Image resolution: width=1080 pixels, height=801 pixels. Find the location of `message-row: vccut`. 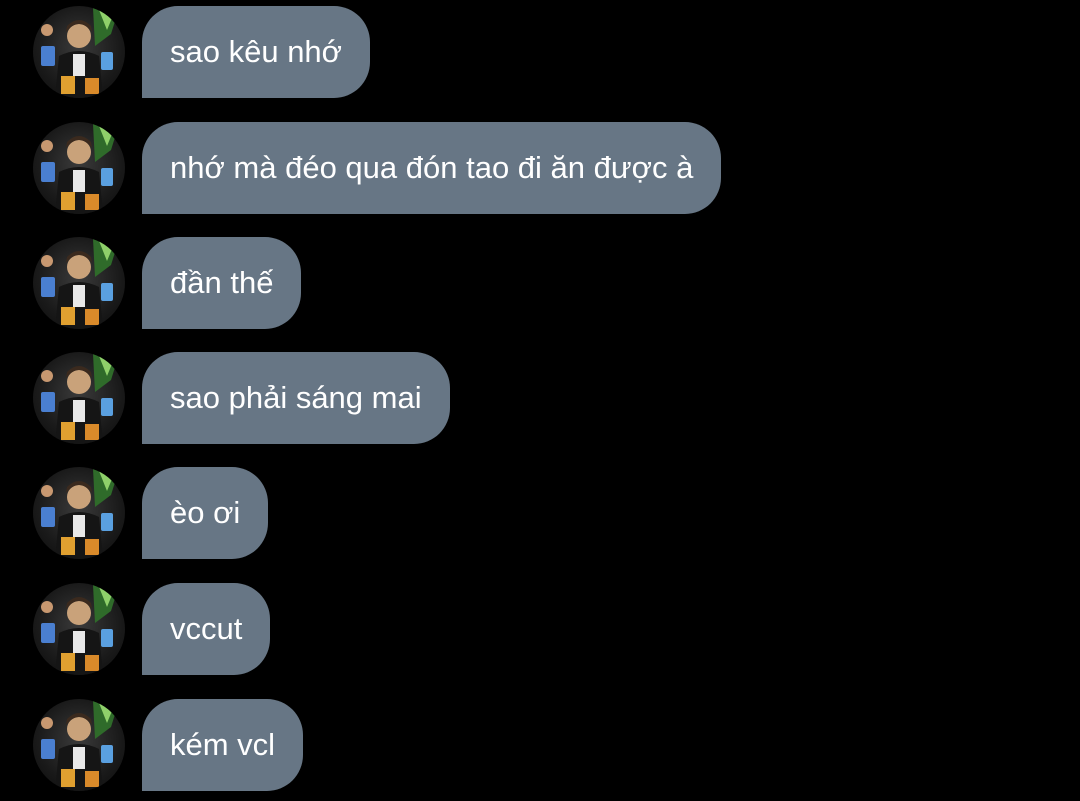

message-row: vccut is located at coordinates (540, 629).